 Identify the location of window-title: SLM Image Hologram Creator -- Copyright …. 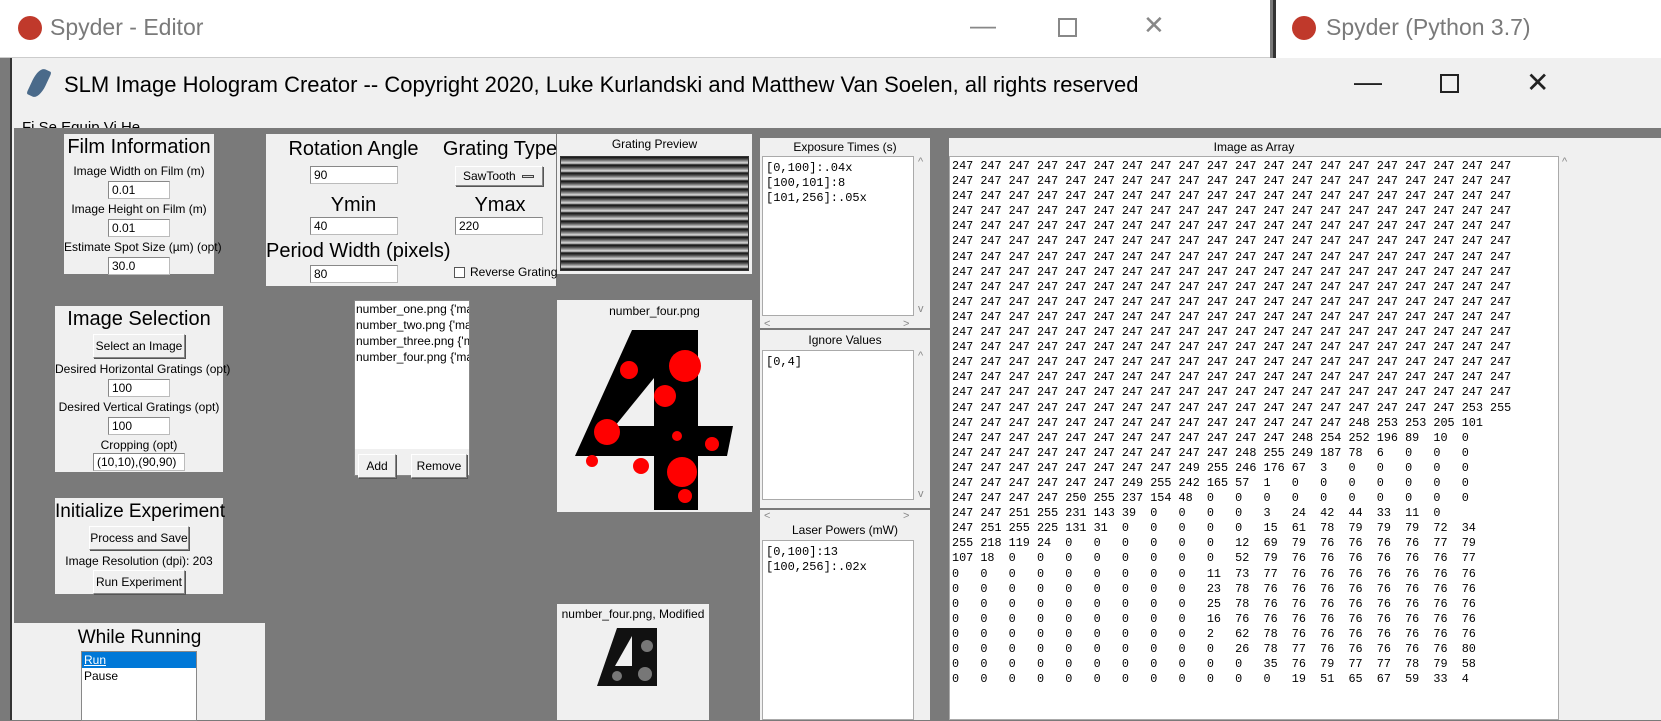
(601, 84).